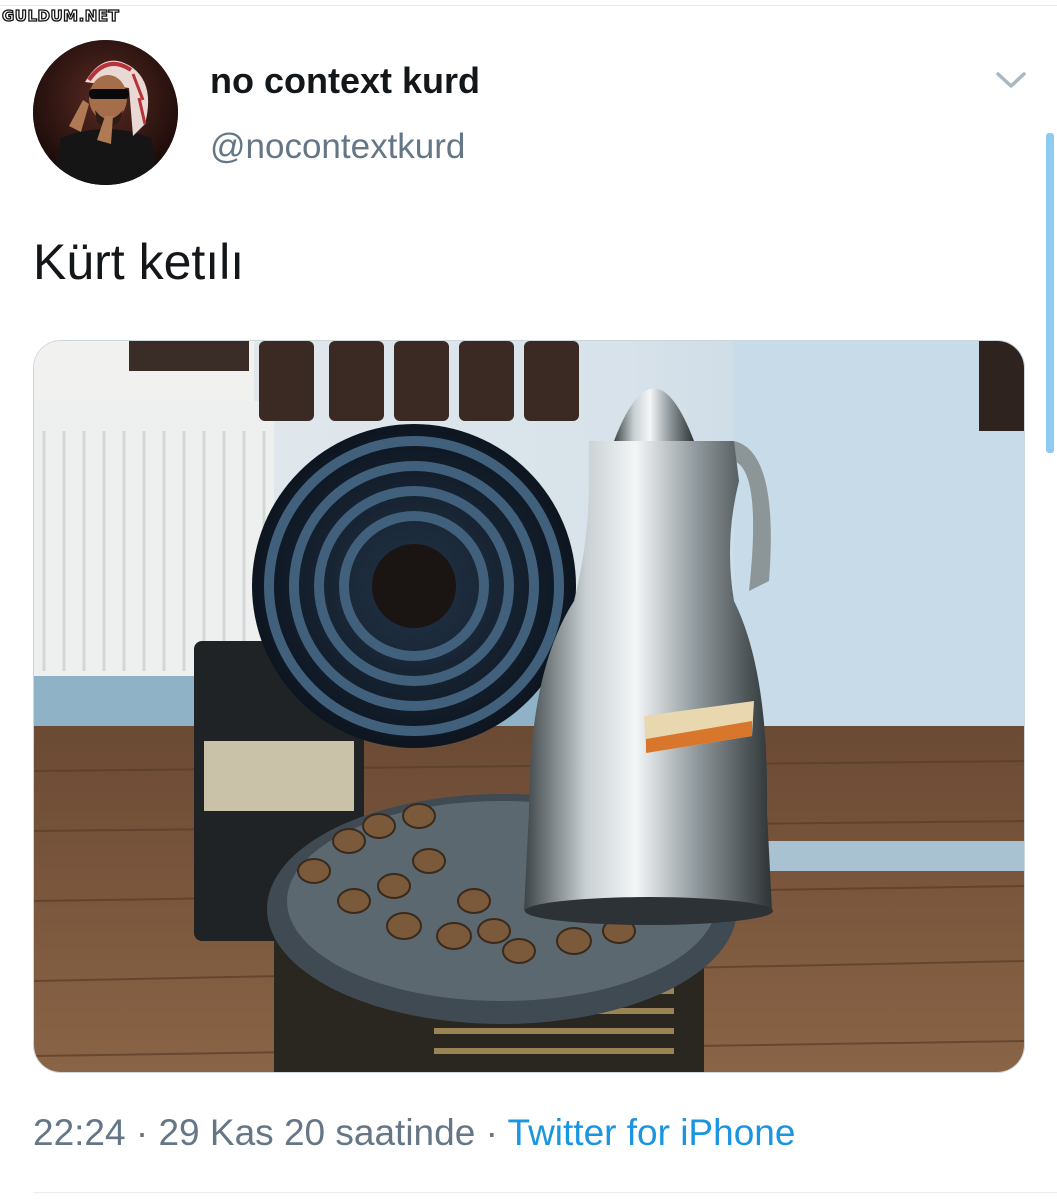 Image resolution: width=1057 pixels, height=1200 pixels. What do you see at coordinates (79, 1132) in the screenshot?
I see `tweet-time: 22:24` at bounding box center [79, 1132].